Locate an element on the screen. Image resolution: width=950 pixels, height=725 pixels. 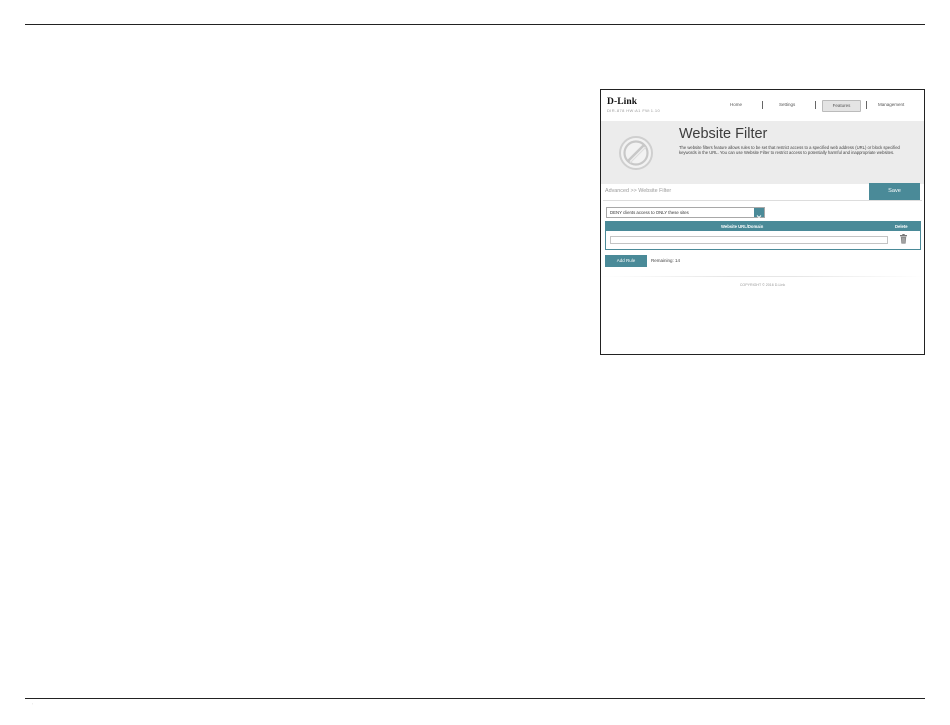
footer-divider is located at coordinates (762, 276).